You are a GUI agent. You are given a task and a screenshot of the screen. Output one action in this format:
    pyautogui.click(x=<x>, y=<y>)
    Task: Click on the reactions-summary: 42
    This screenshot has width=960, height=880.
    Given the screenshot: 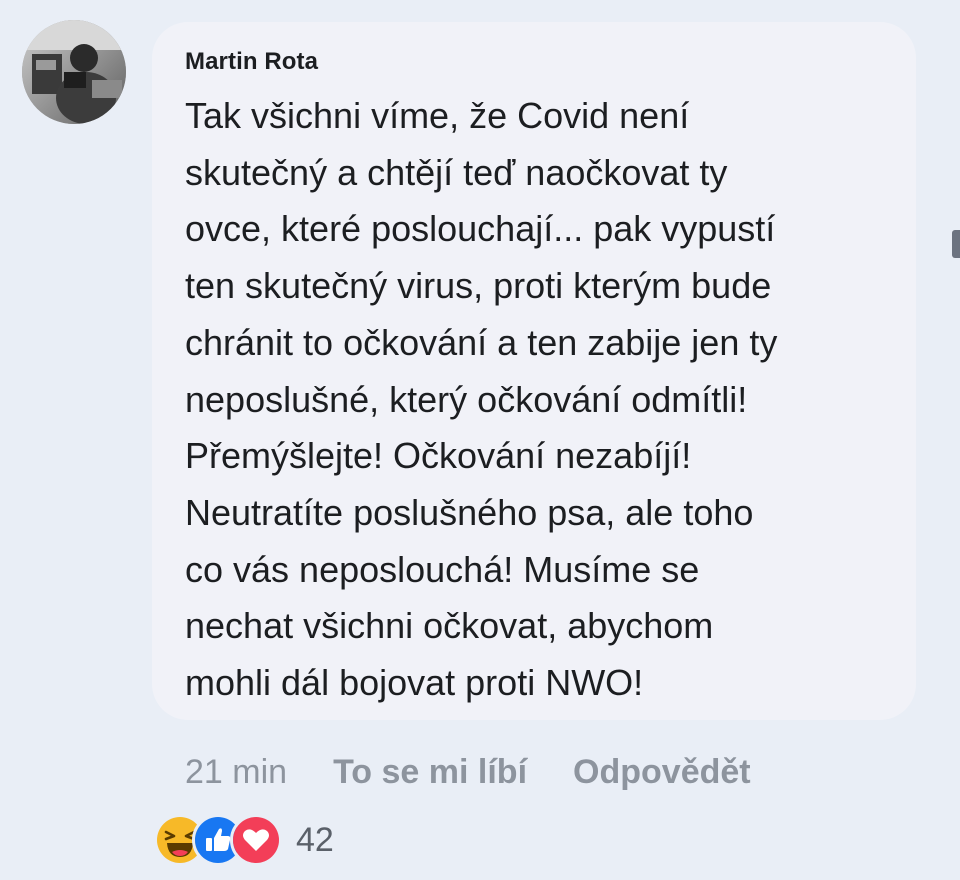 What is the action you would take?
    pyautogui.click(x=244, y=840)
    